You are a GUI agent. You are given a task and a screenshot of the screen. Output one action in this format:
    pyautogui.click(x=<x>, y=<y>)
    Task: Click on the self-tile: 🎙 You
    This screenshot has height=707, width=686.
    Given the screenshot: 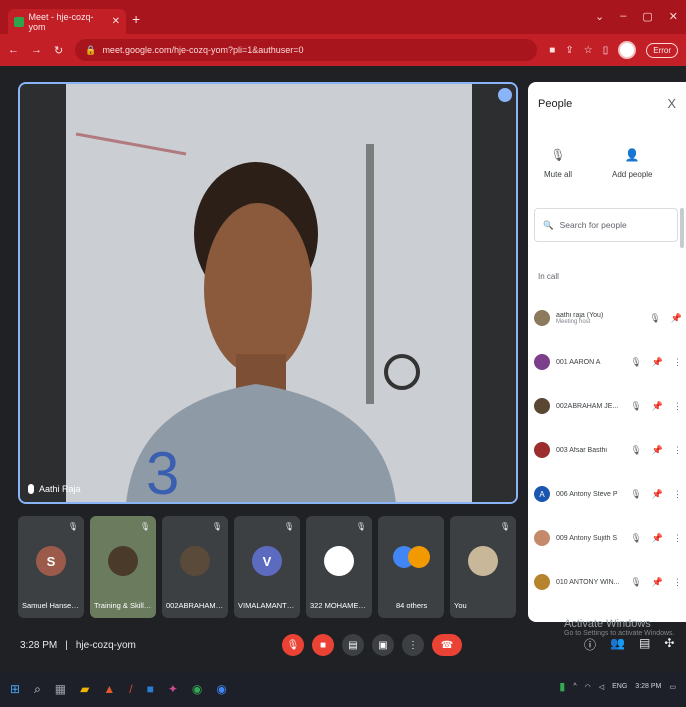 What is the action you would take?
    pyautogui.click(x=483, y=567)
    